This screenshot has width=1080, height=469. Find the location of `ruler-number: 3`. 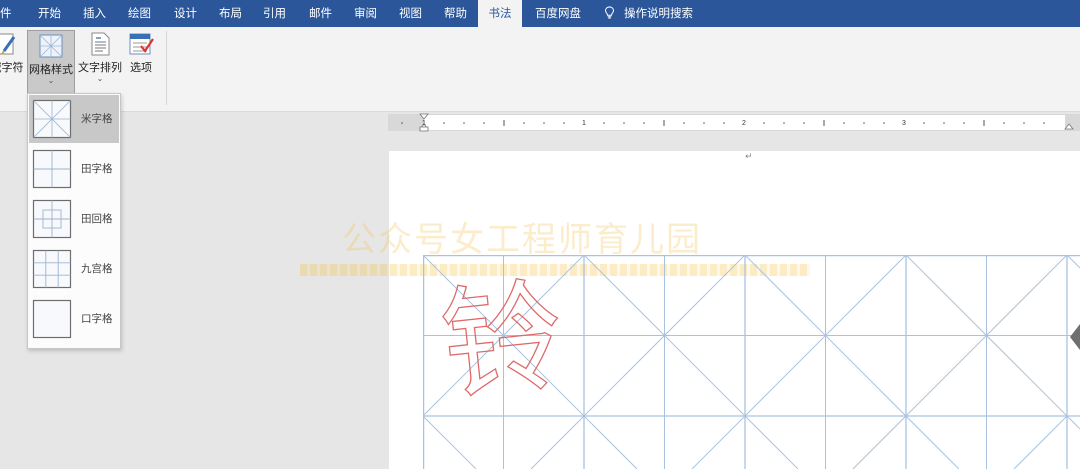

ruler-number: 3 is located at coordinates (904, 123).